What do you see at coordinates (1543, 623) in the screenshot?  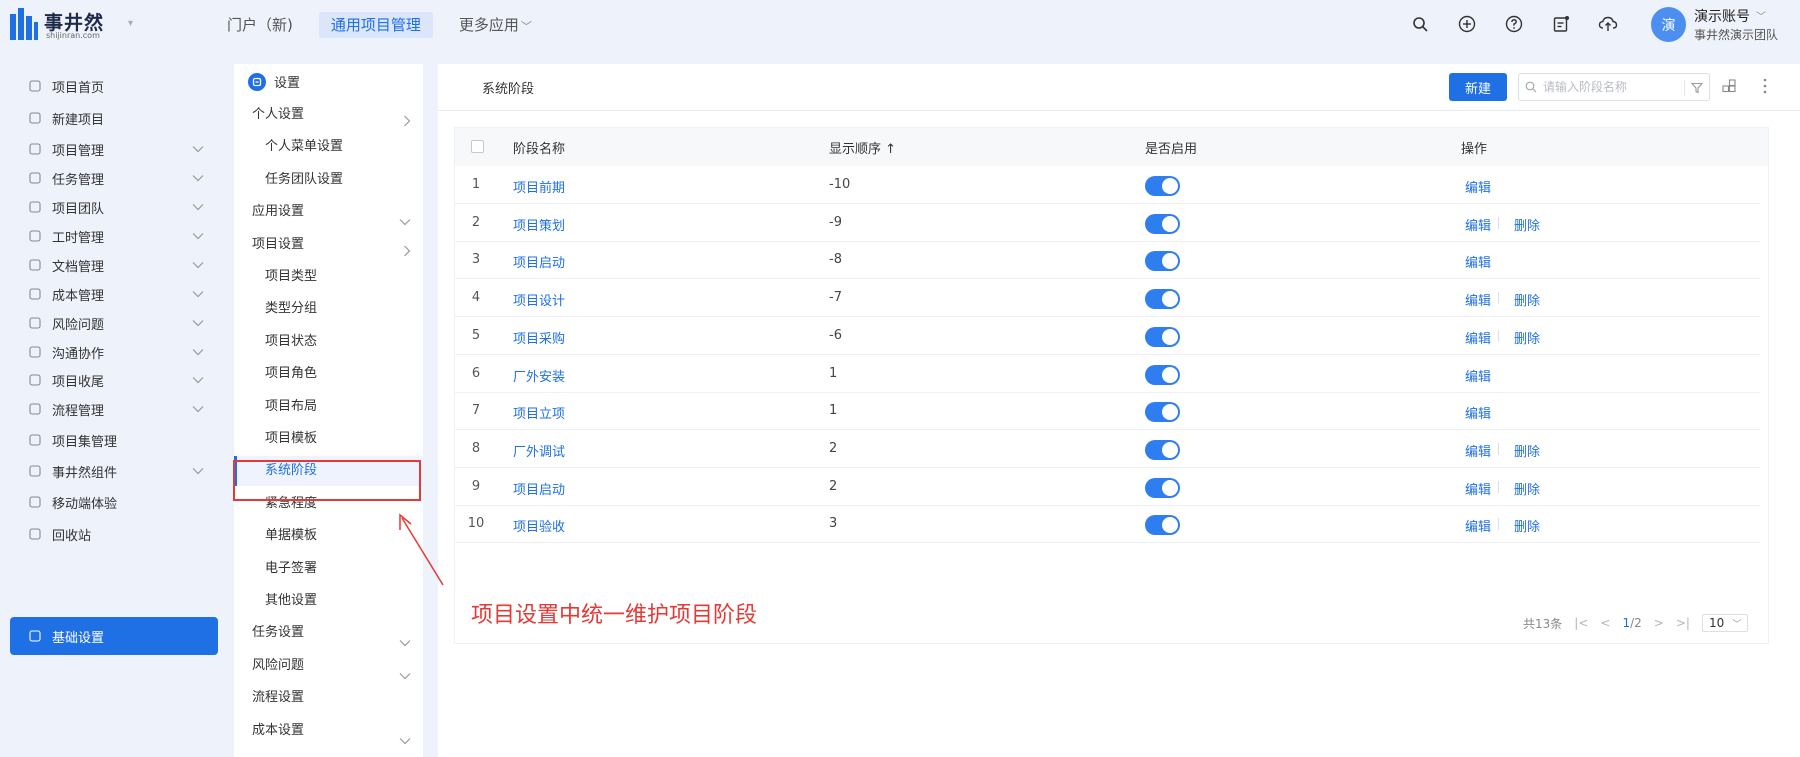 I see `pager-total: 共13条` at bounding box center [1543, 623].